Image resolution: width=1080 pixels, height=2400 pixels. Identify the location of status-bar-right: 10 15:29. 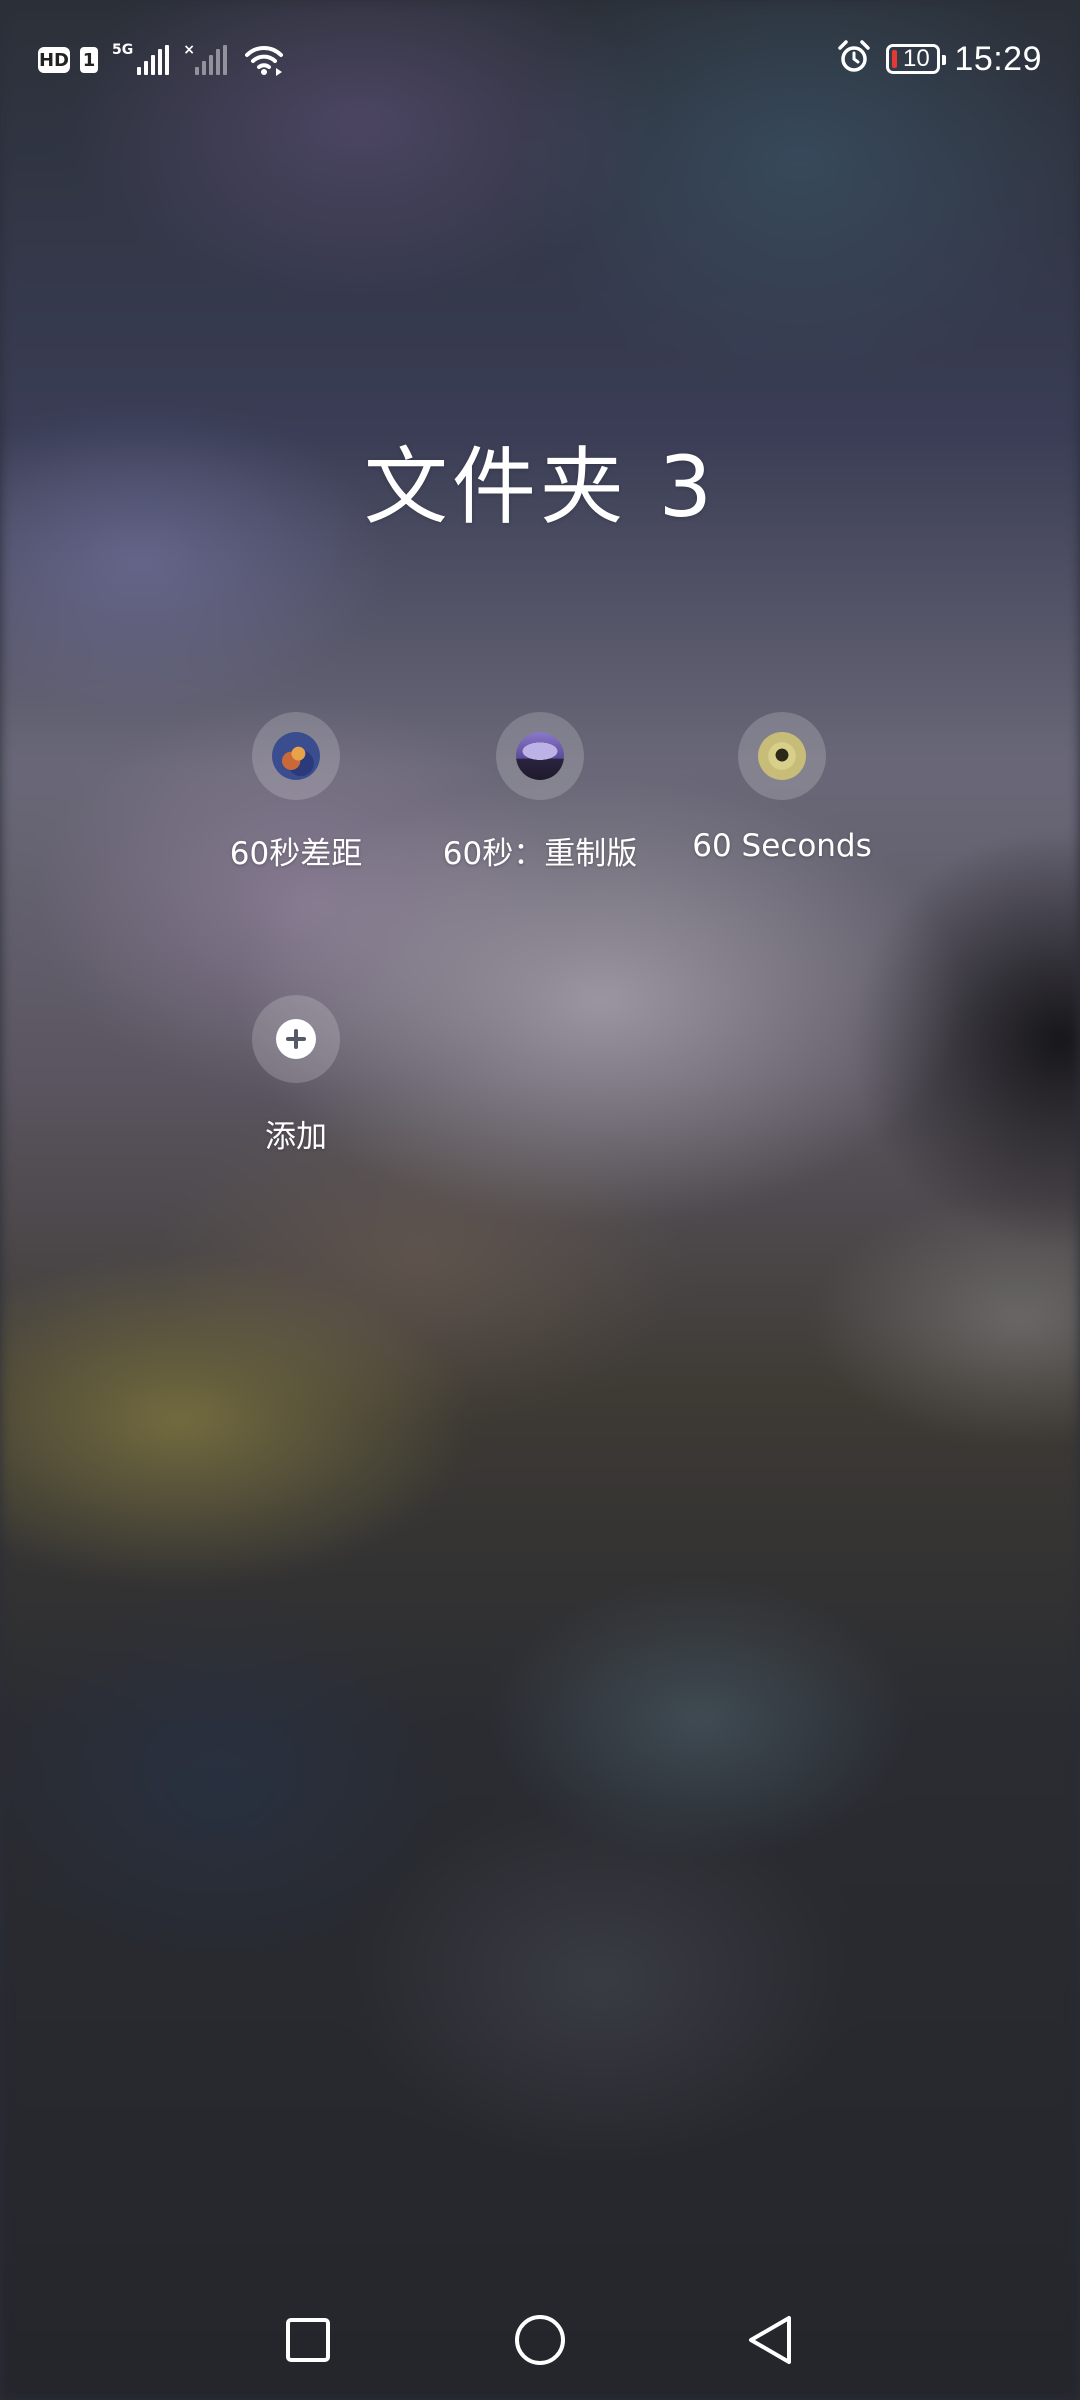
(939, 59).